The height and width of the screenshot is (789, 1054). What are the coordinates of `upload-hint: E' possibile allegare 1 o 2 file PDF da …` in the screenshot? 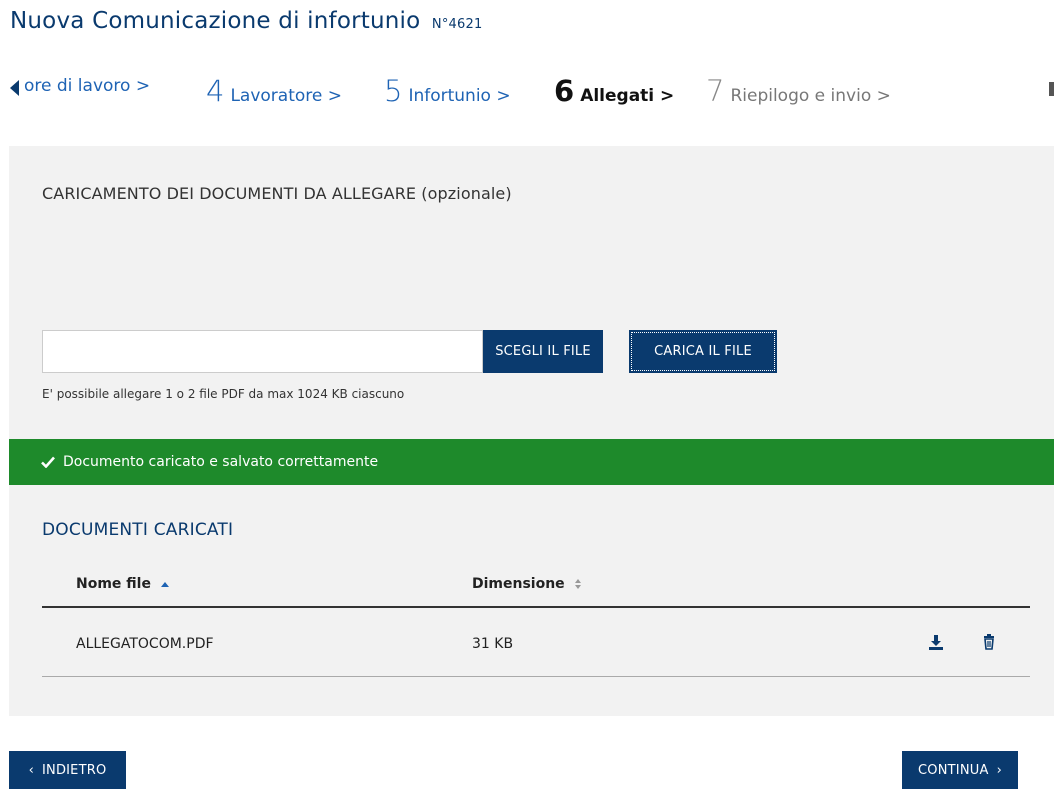 It's located at (223, 394).